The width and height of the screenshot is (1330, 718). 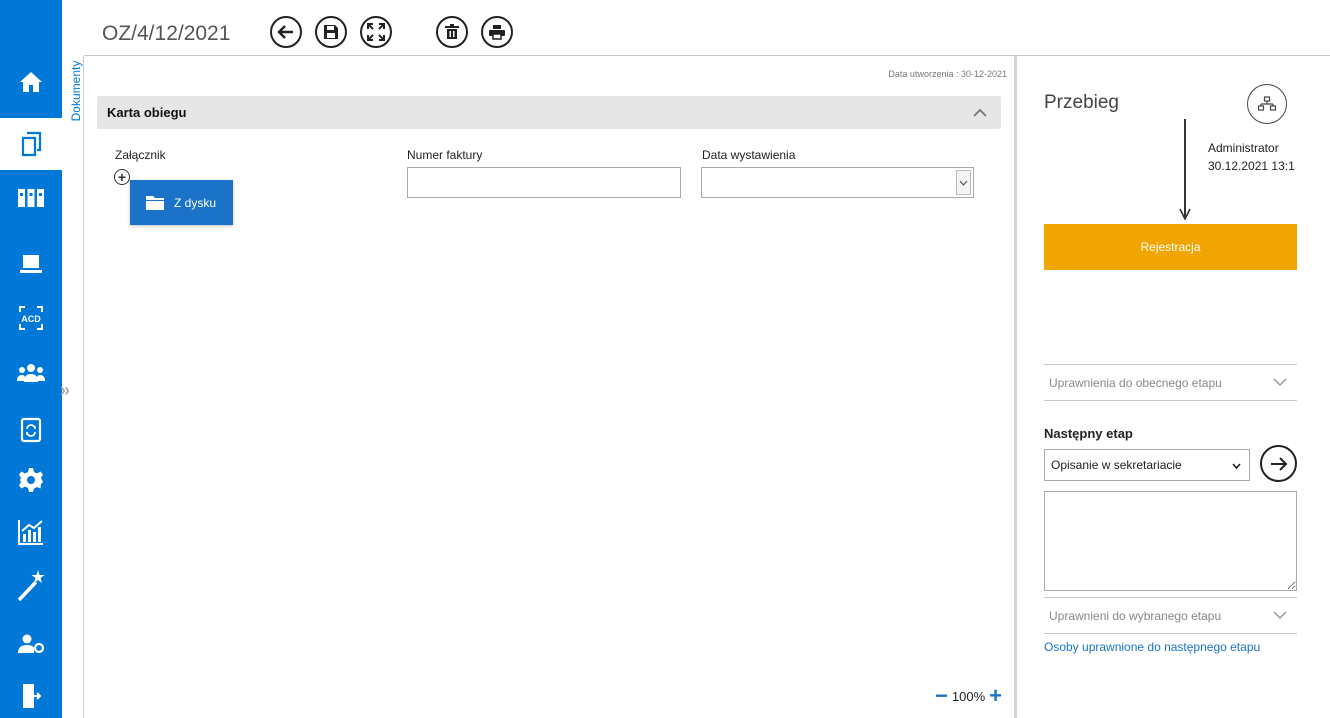 I want to click on print-button, so click(x=497, y=32).